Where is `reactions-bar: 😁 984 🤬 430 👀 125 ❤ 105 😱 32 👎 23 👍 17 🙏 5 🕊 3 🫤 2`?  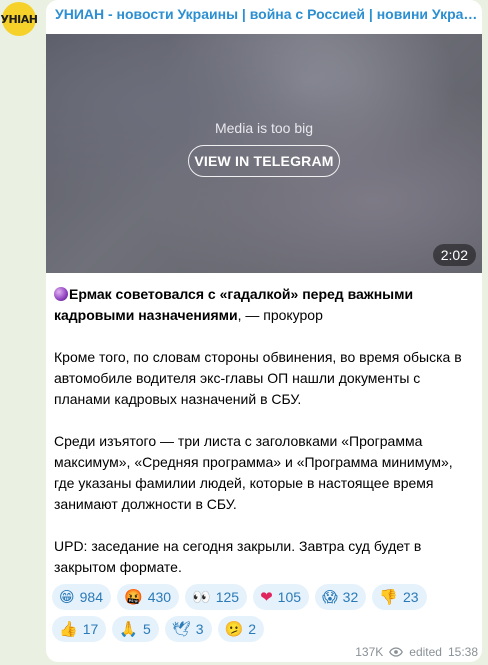 reactions-bar: 😁 984 🤬 430 👀 125 ❤ 105 😱 32 👎 23 👍 17 🙏 5 🕊 3 🫤 2 is located at coordinates (266, 613).